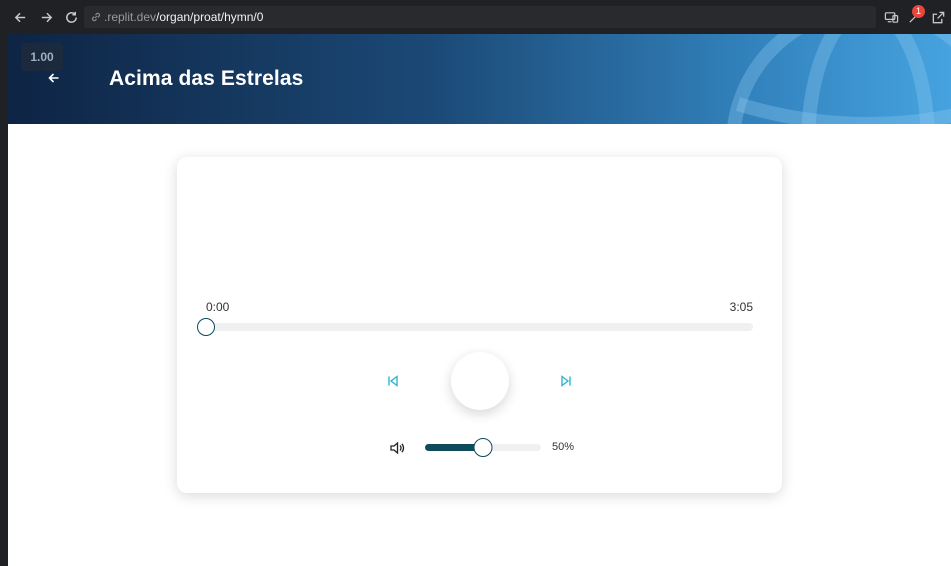 This screenshot has width=951, height=566. What do you see at coordinates (206, 78) in the screenshot?
I see `page-title: Acima das Estrelas` at bounding box center [206, 78].